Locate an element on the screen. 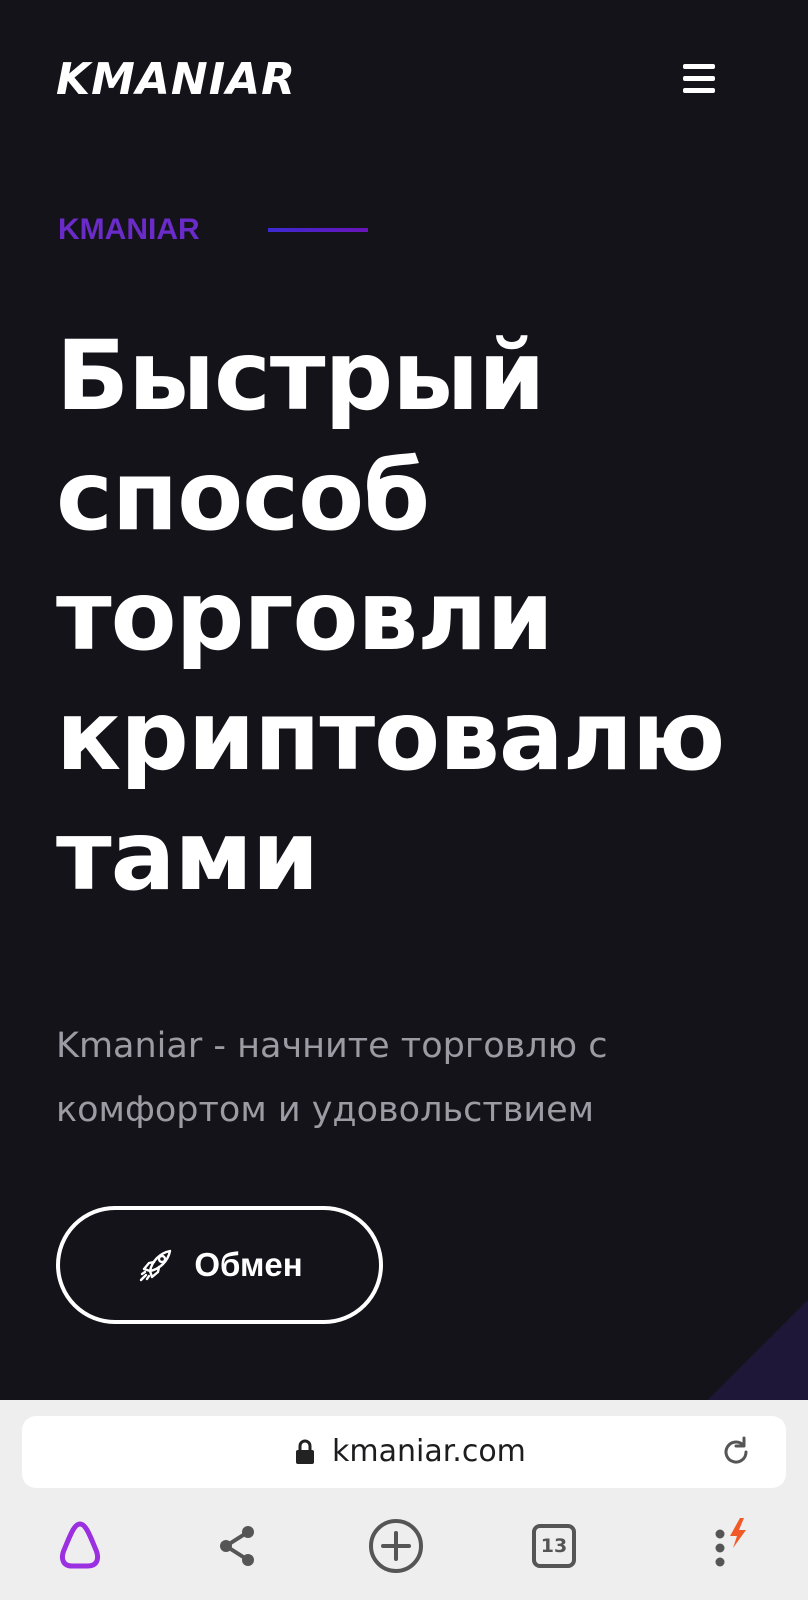  hero-subtitle-line: Kmaniar - начните торговлю с is located at coordinates (332, 1046).